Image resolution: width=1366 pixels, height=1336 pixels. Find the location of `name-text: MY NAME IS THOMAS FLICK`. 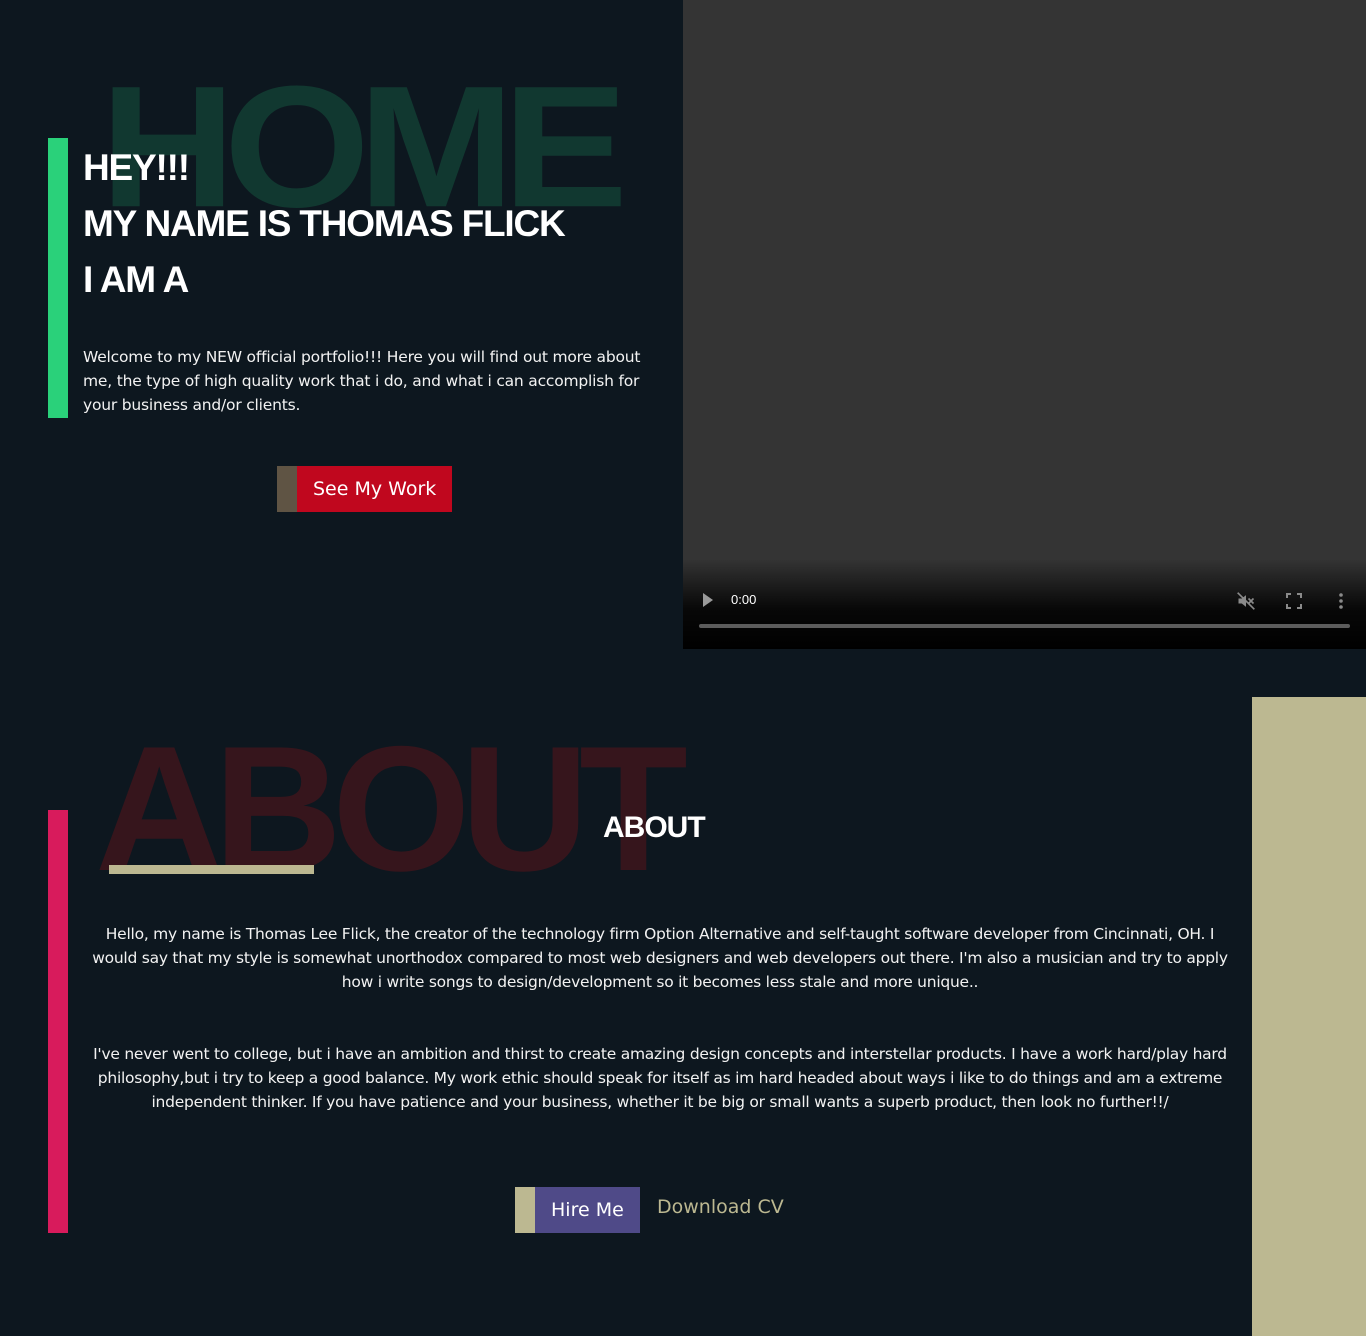

name-text: MY NAME IS THOMAS FLICK is located at coordinates (324, 223).